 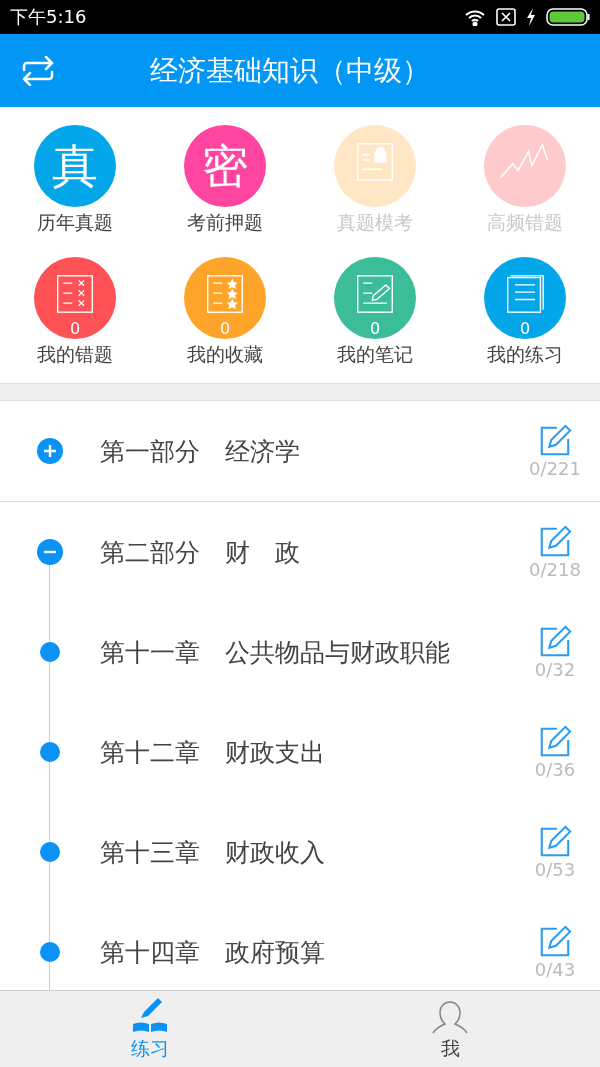 I want to click on page-title: 经济基础知识（中级）, so click(x=290, y=70).